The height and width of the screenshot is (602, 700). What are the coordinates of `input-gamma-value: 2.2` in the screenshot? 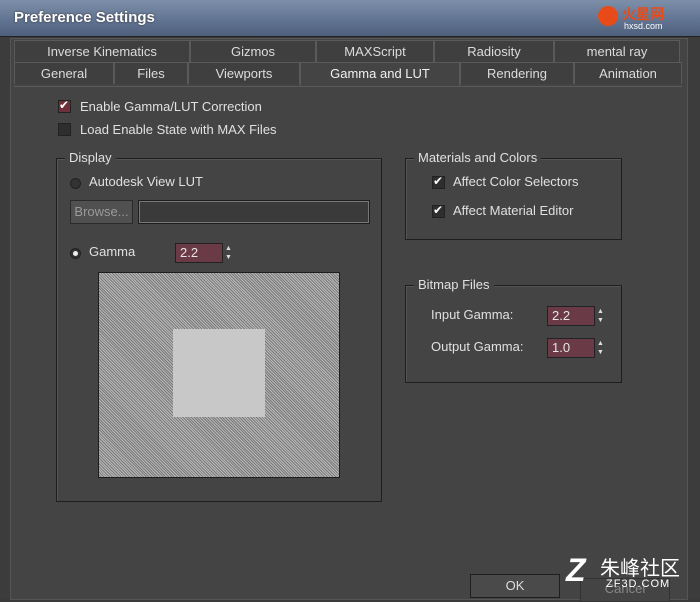 It's located at (571, 316).